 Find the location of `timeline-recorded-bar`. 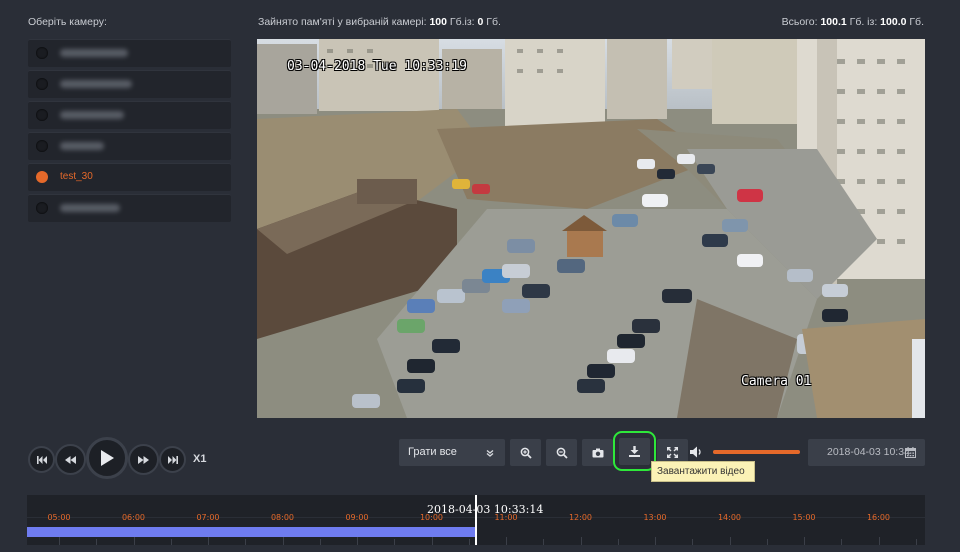

timeline-recorded-bar is located at coordinates (251, 532).